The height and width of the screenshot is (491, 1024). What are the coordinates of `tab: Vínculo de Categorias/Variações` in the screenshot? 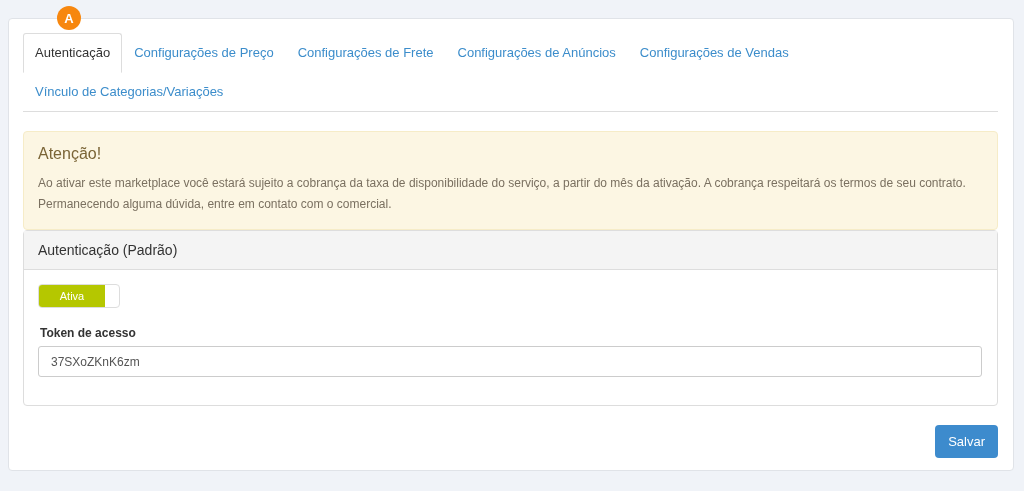 It's located at (129, 92).